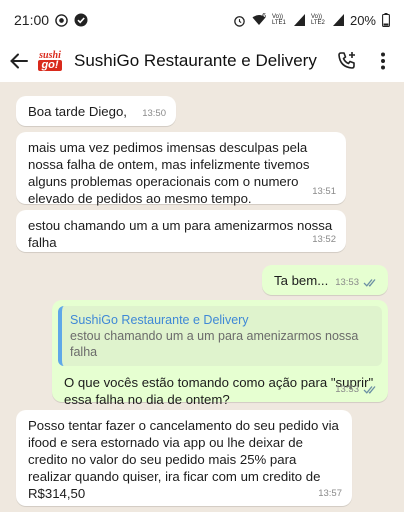  I want to click on whatsapp-notification-icon, so click(61, 20).